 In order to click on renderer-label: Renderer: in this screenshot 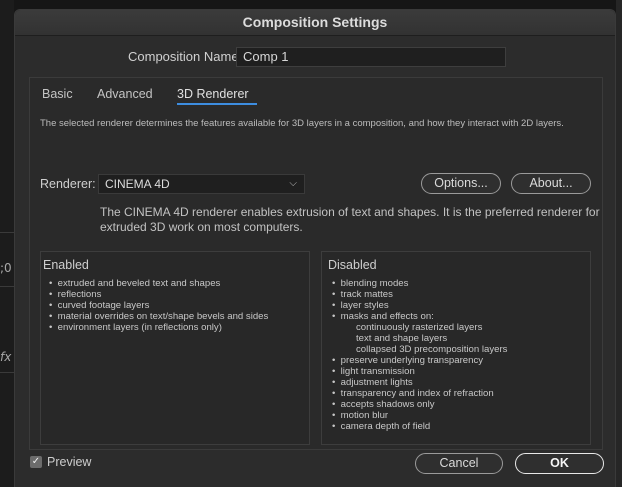, I will do `click(68, 184)`.